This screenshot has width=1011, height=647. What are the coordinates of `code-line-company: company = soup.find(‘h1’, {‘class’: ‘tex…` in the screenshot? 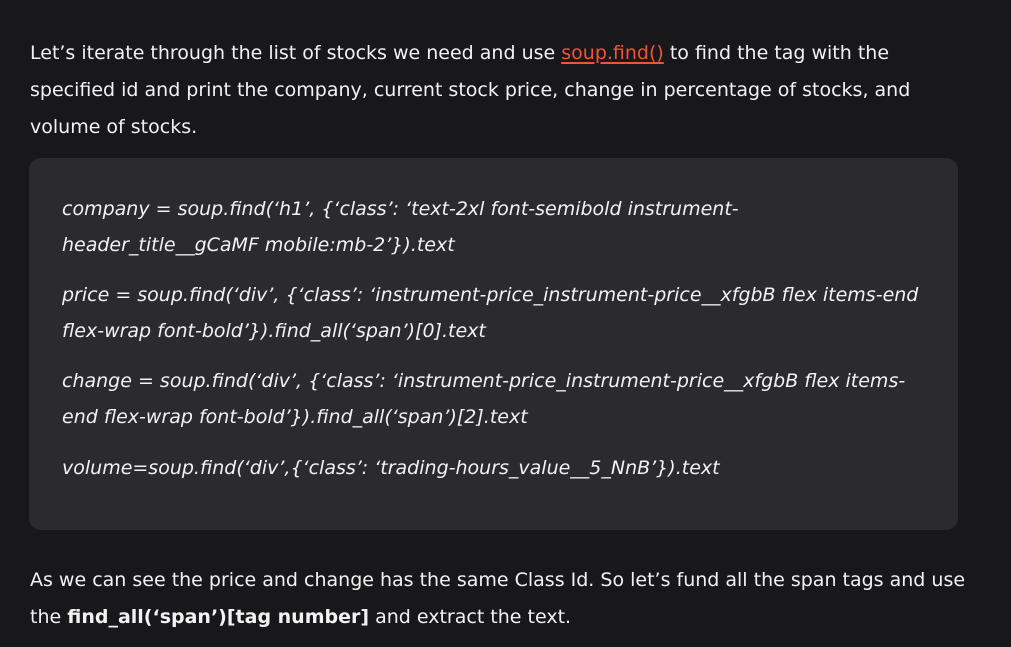 It's located at (400, 227).